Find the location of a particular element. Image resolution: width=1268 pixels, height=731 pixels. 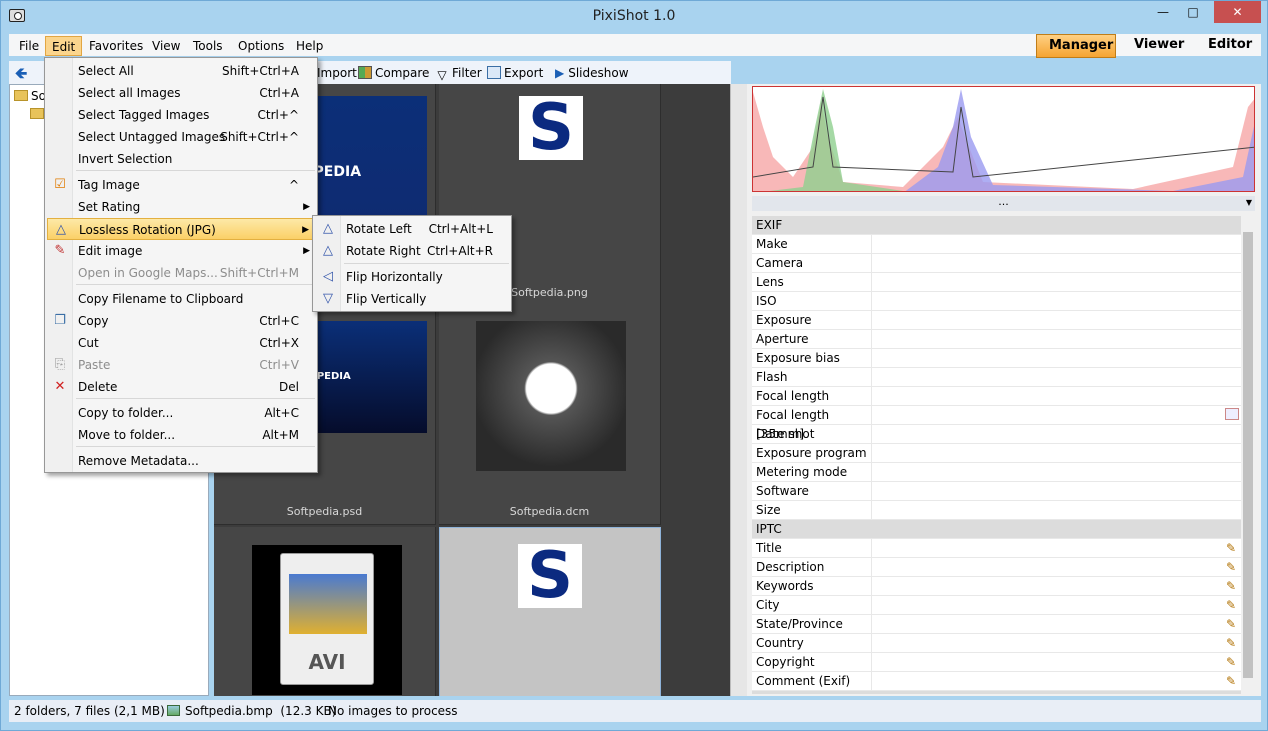

scrollbar-thumb is located at coordinates (1248, 455).